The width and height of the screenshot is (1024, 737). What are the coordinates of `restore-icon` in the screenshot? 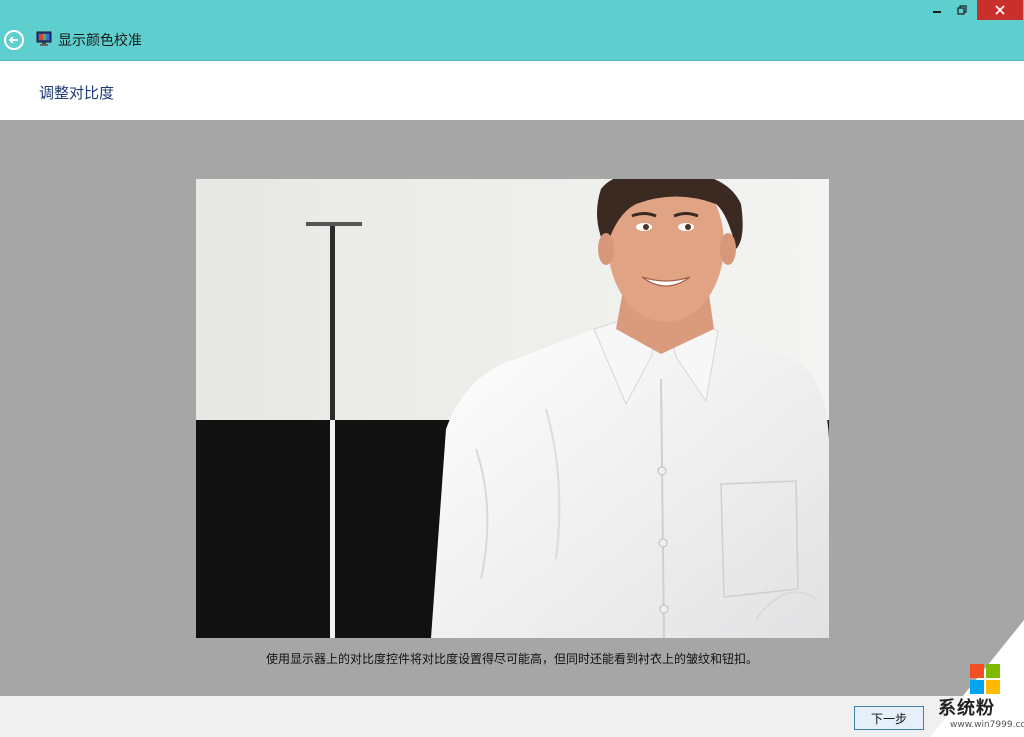 It's located at (962, 10).